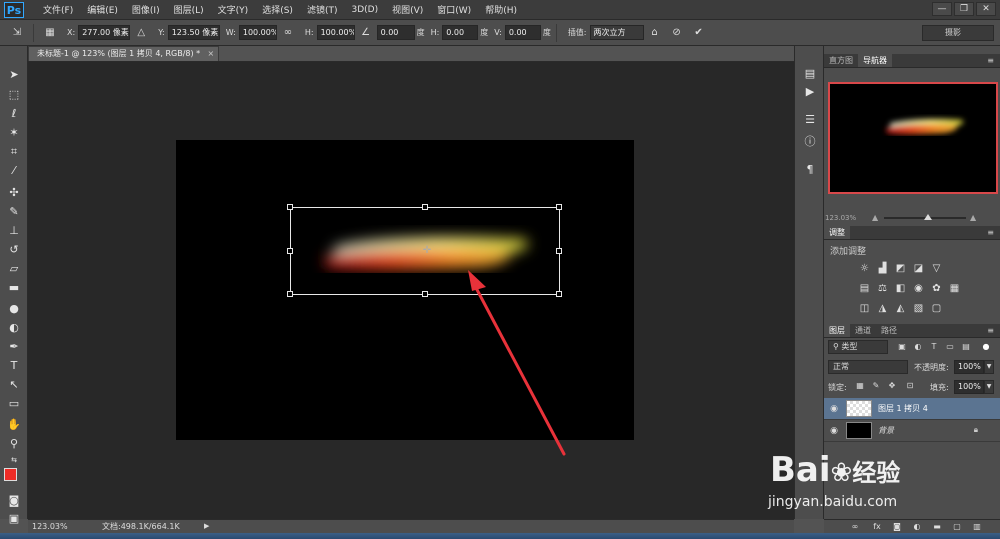 The width and height of the screenshot is (1000, 539). I want to click on menu-edit: 编辑(E), so click(102, 9).